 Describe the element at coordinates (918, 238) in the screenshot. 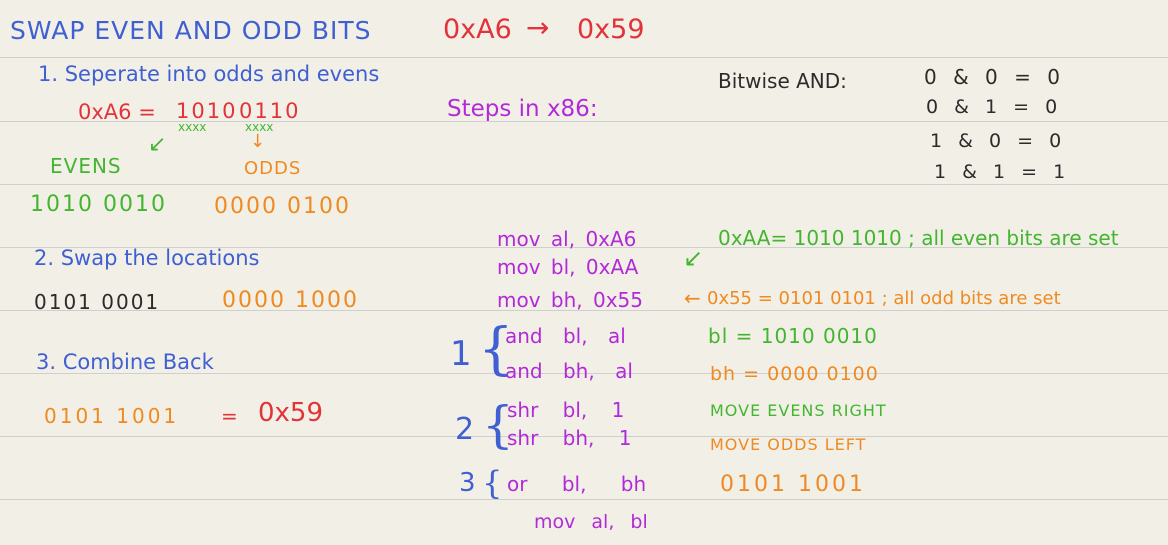

I see `note-0xaa: 0xAA= 1010 1010 ; all even bits are set` at that location.